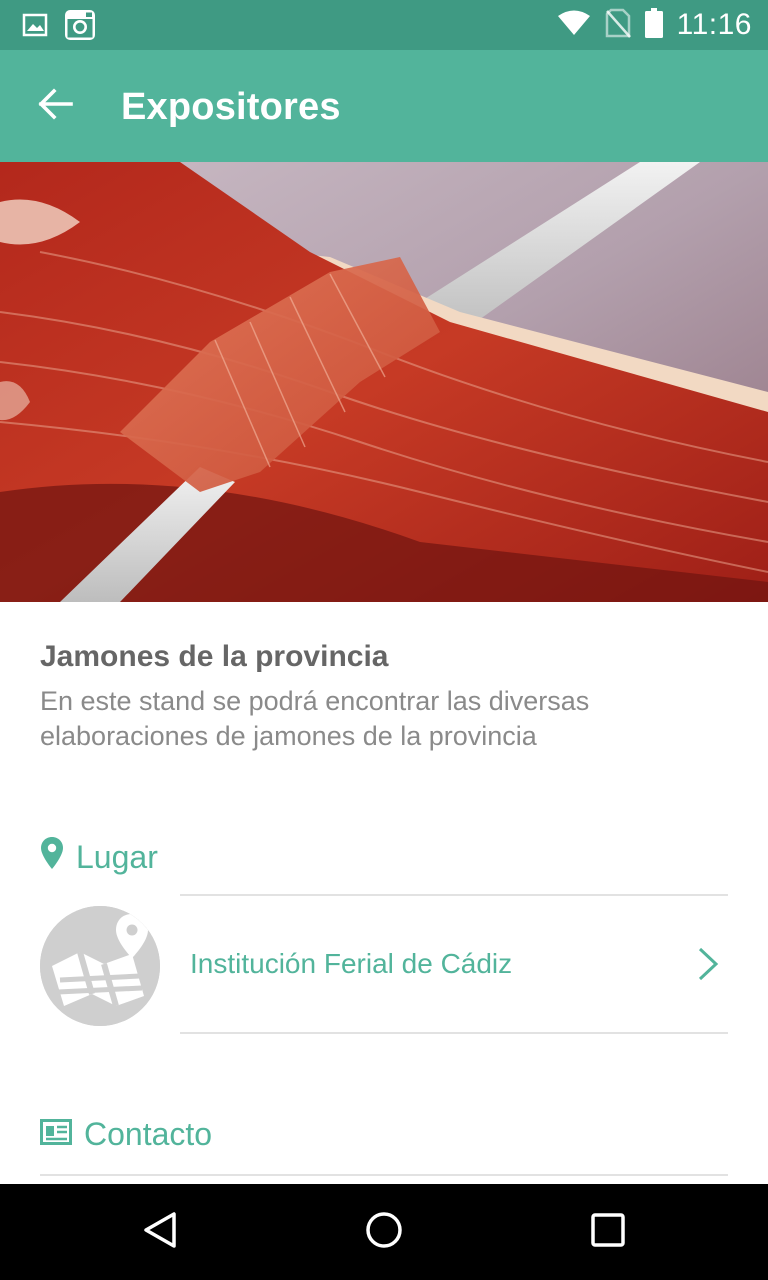 The image size is (768, 1280). I want to click on nav-back-button, so click(160, 1232).